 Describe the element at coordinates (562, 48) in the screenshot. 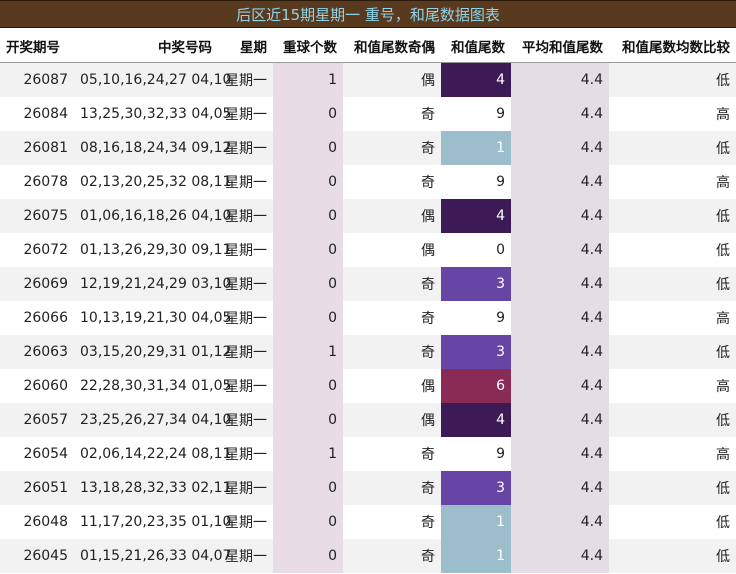

I see `header-avg: 平均和值尾数` at that location.